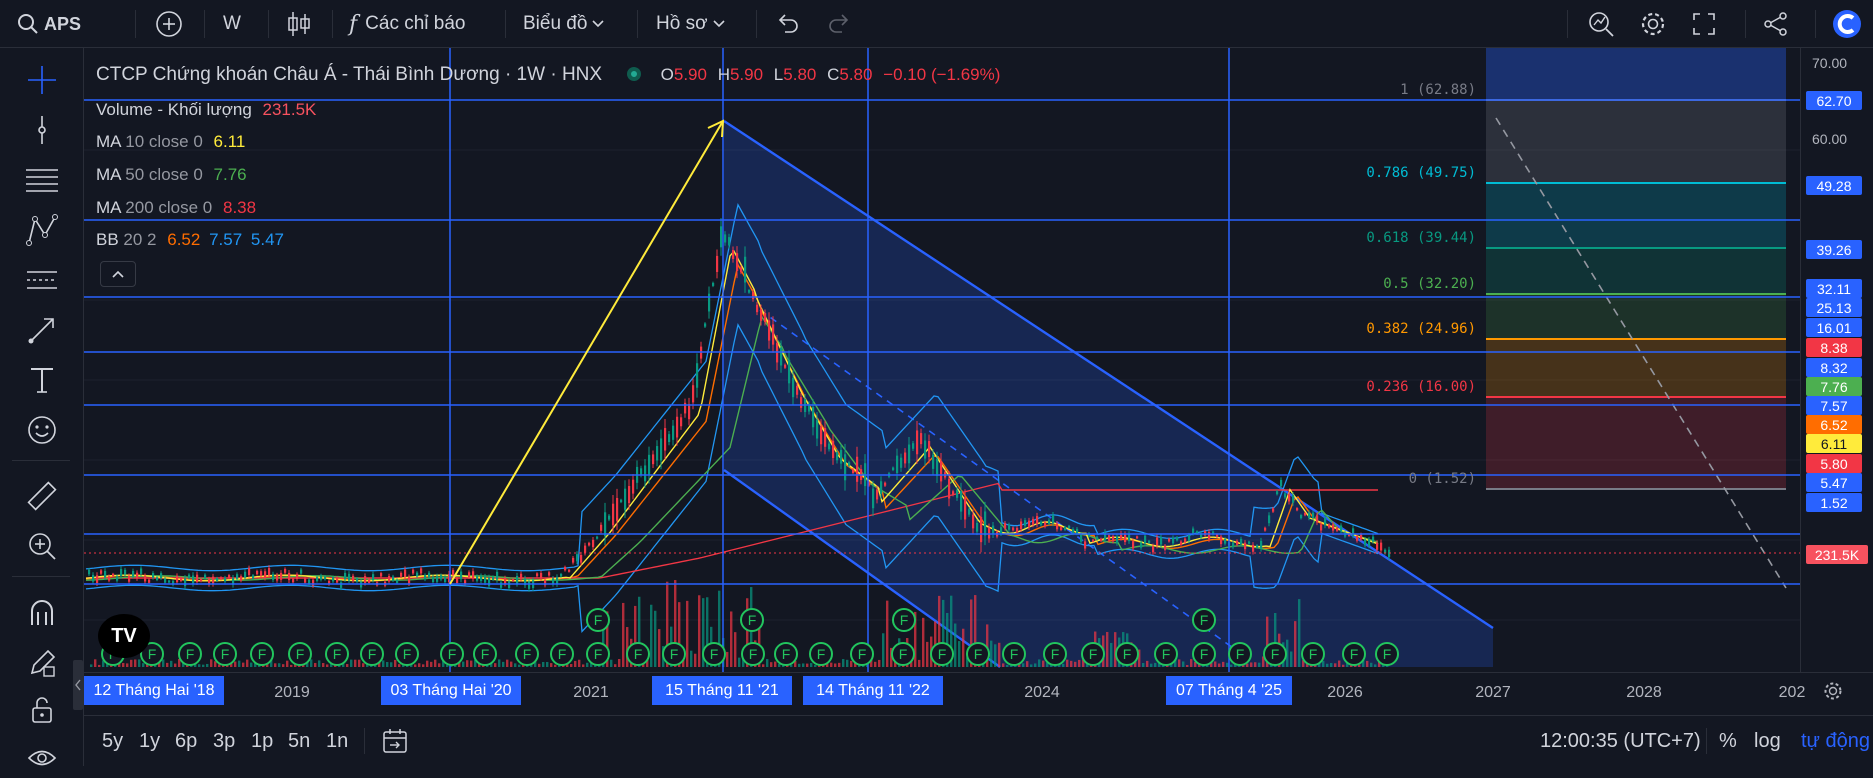 Image resolution: width=1873 pixels, height=778 pixels. Describe the element at coordinates (42, 663) in the screenshot. I see `stay-in-drawing-tool` at that location.